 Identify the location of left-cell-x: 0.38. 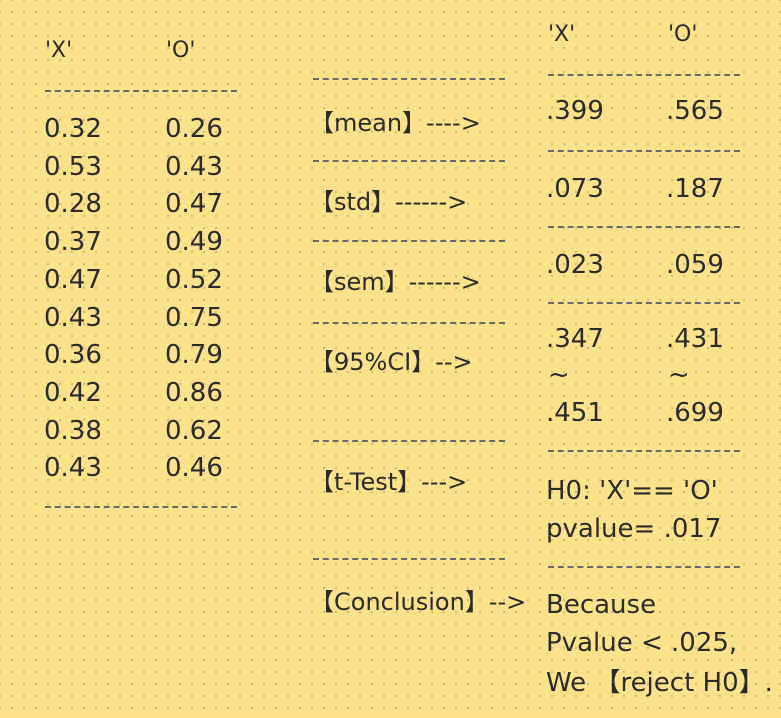
(73, 431).